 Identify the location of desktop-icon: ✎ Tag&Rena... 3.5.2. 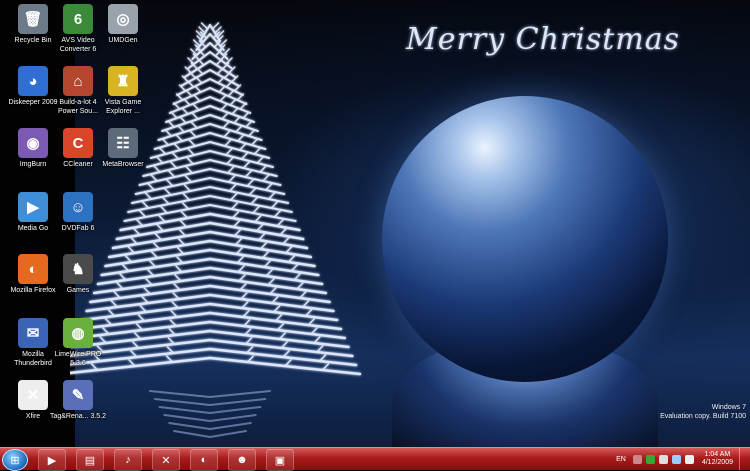
(78, 400).